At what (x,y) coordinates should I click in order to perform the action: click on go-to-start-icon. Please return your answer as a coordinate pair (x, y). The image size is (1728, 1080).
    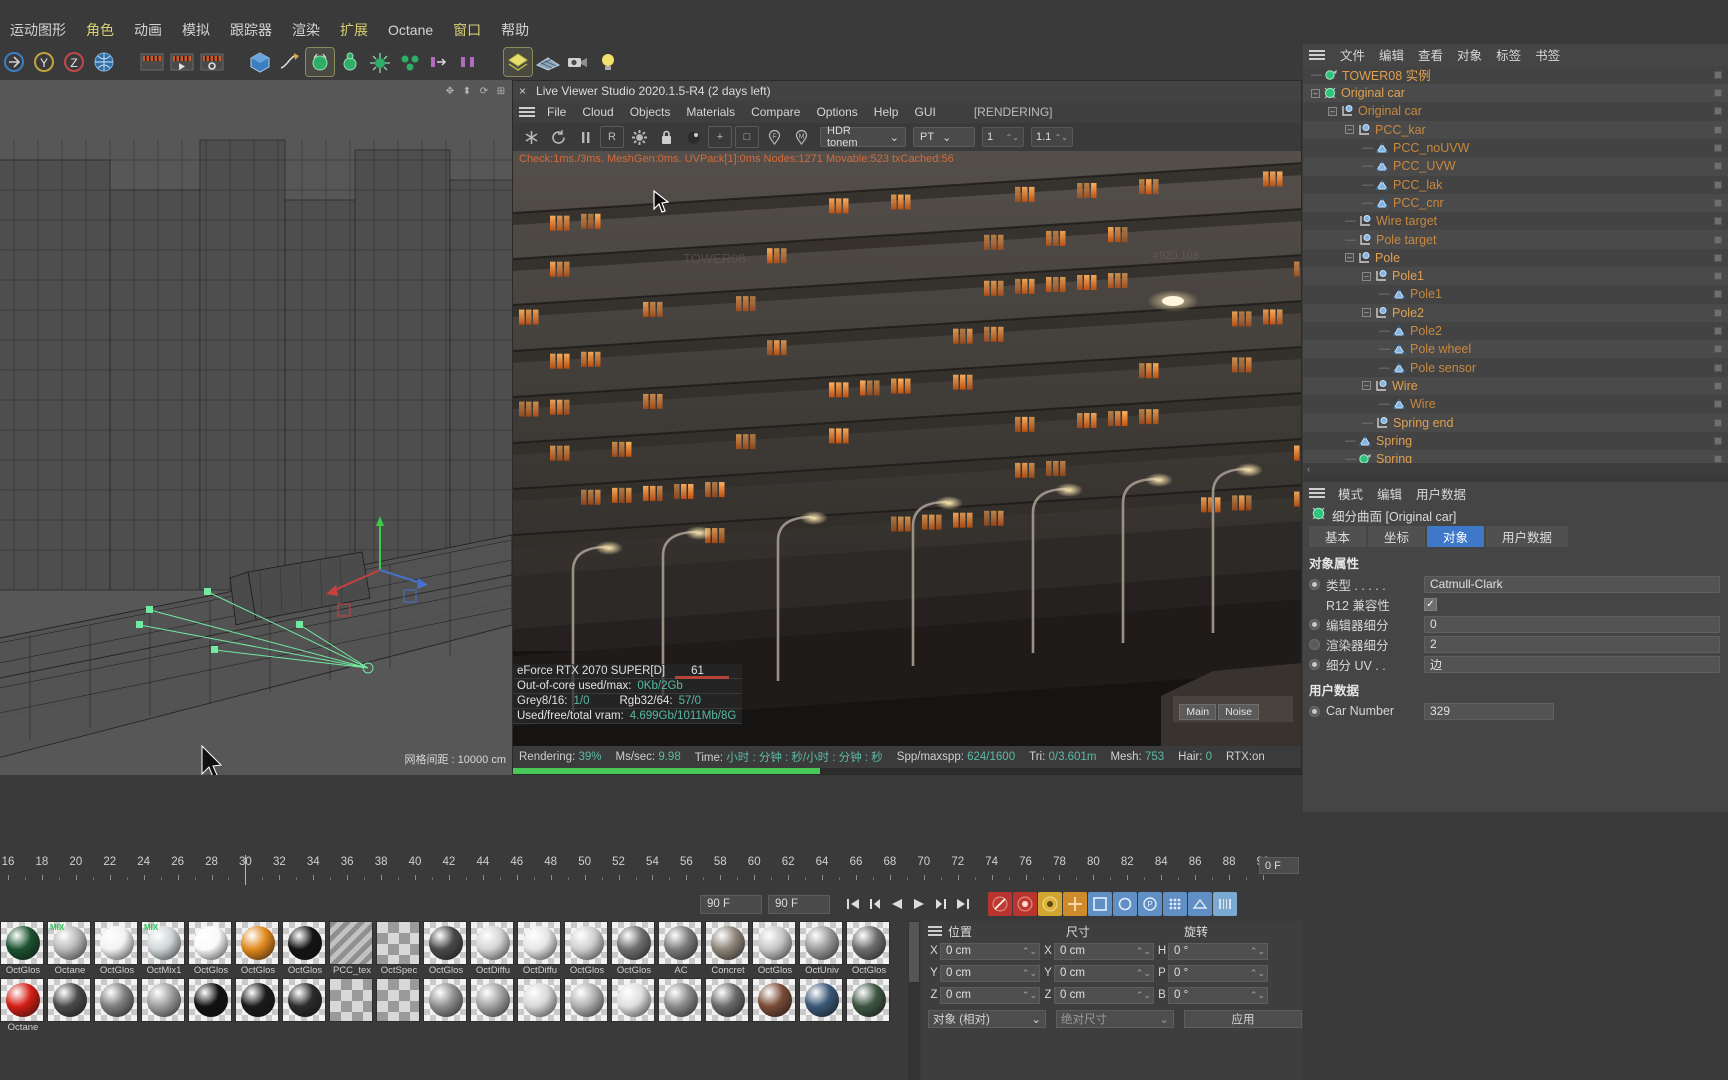
    Looking at the image, I should click on (853, 904).